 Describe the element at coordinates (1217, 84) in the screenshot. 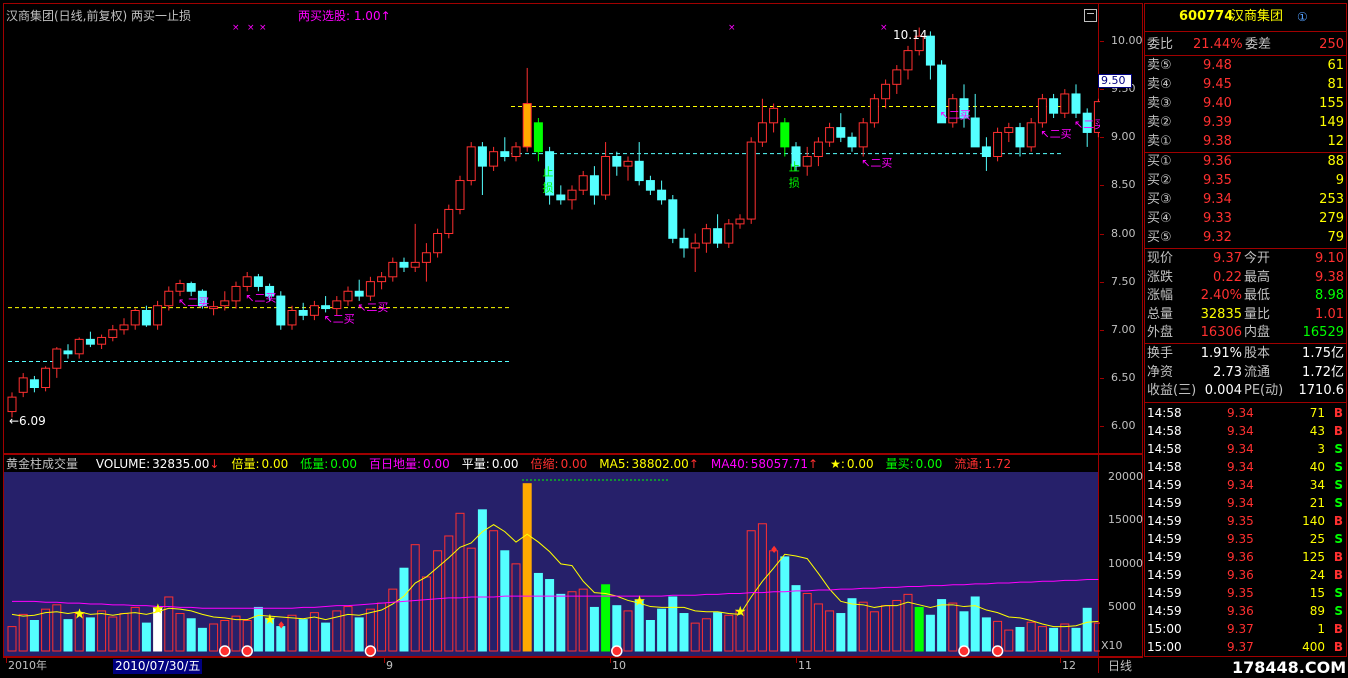

I see `ask-price: 9.45` at that location.